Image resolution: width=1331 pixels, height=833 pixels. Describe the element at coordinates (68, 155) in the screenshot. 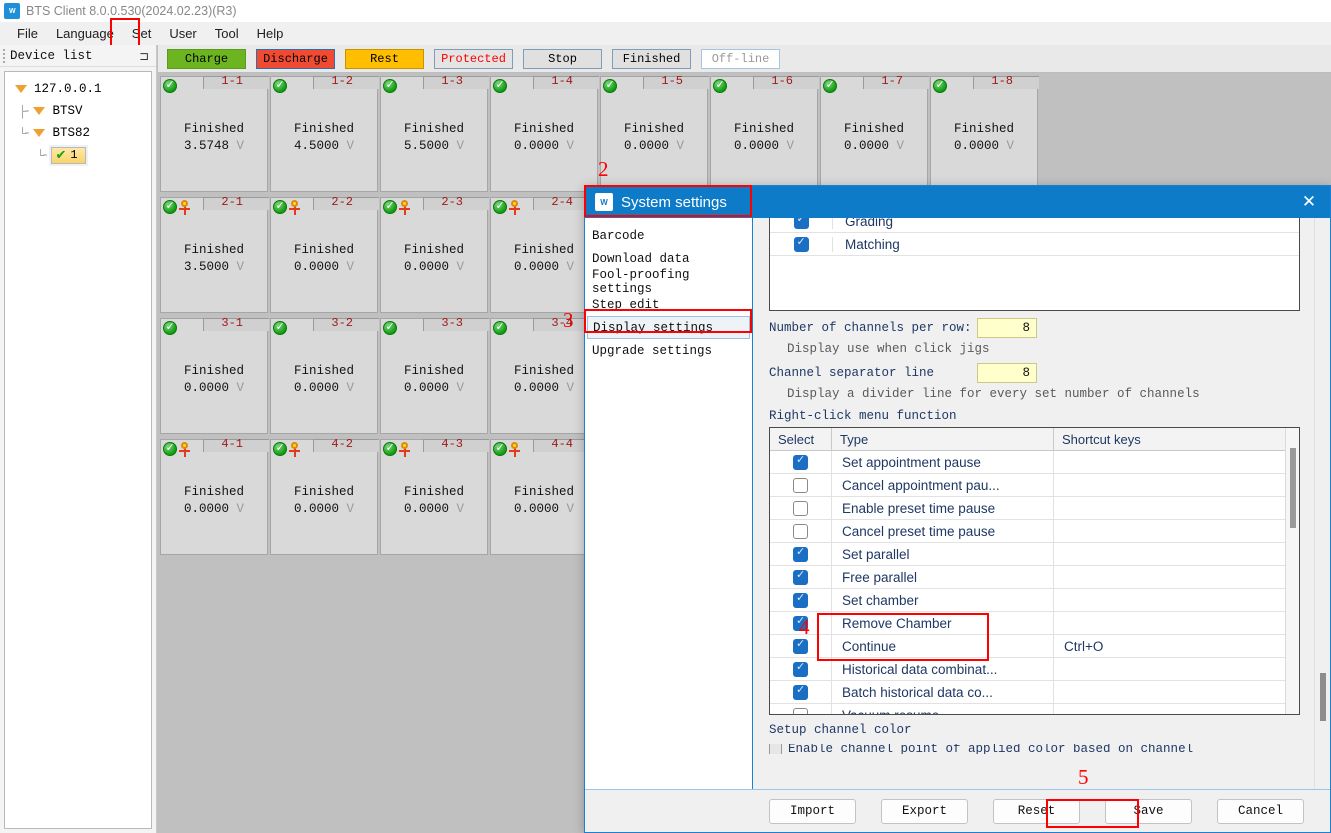

I see `device-channel-chip: ✔ 1` at that location.